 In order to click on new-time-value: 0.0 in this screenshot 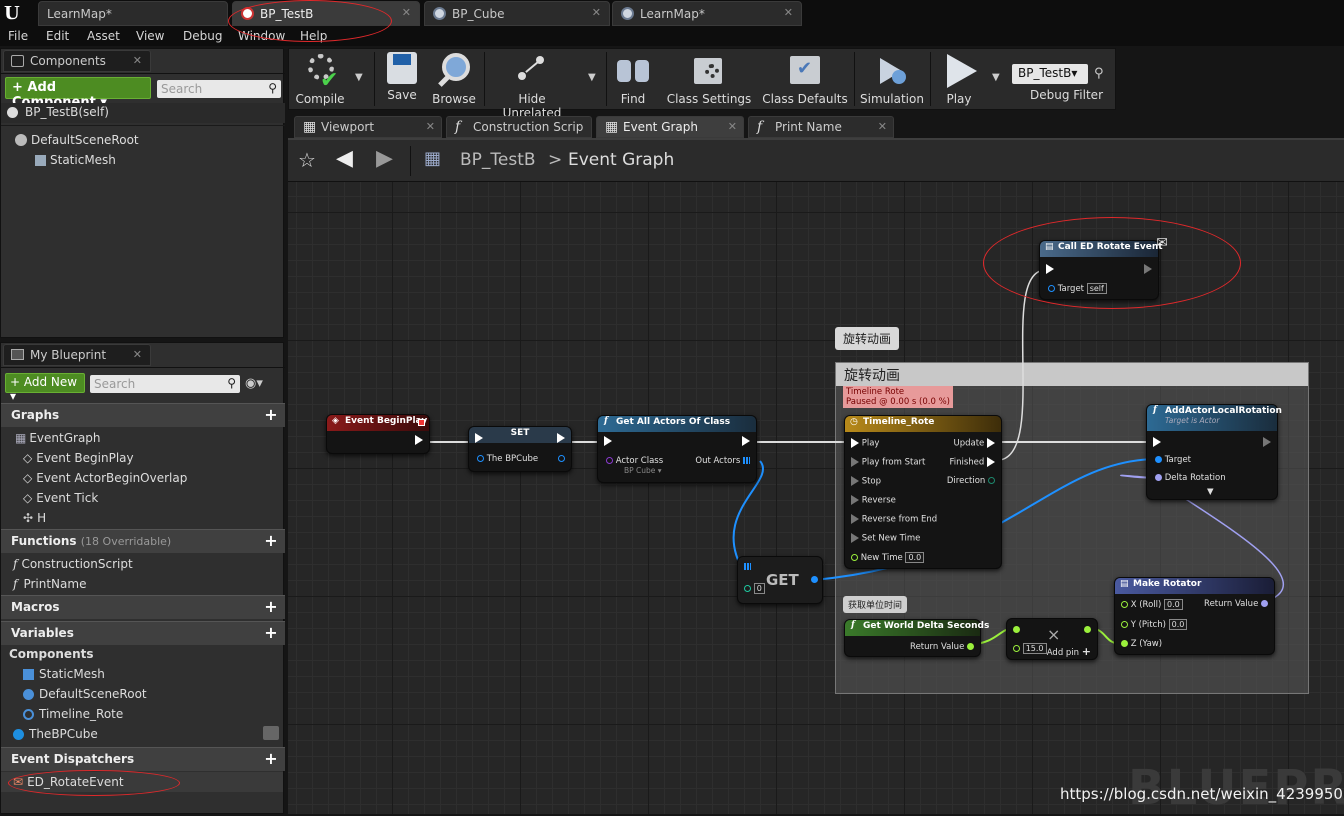, I will do `click(915, 557)`.